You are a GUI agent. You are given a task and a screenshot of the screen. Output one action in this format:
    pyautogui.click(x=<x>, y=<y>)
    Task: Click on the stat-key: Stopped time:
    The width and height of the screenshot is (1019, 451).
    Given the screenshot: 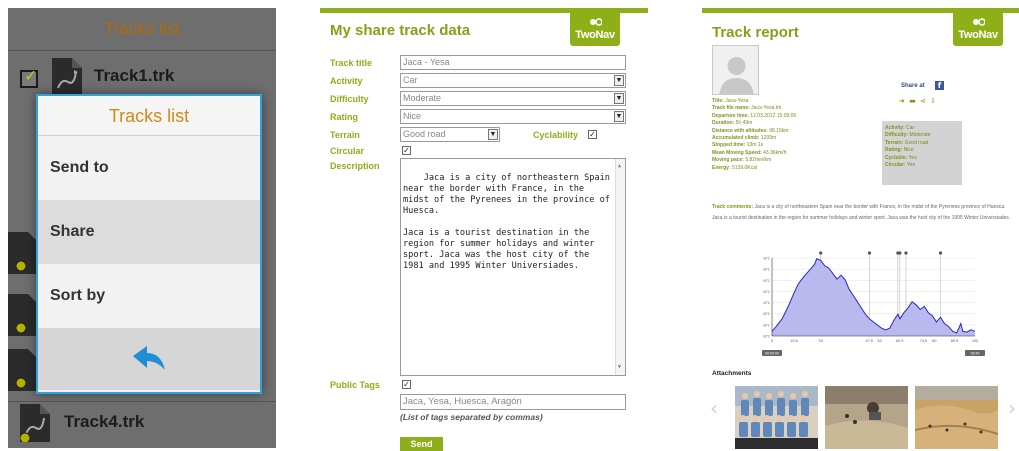 What is the action you would take?
    pyautogui.click(x=729, y=145)
    